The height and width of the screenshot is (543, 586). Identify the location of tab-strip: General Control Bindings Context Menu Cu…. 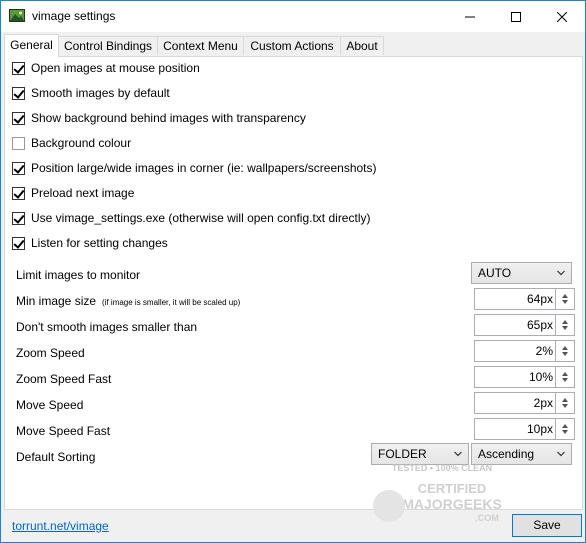
(294, 45).